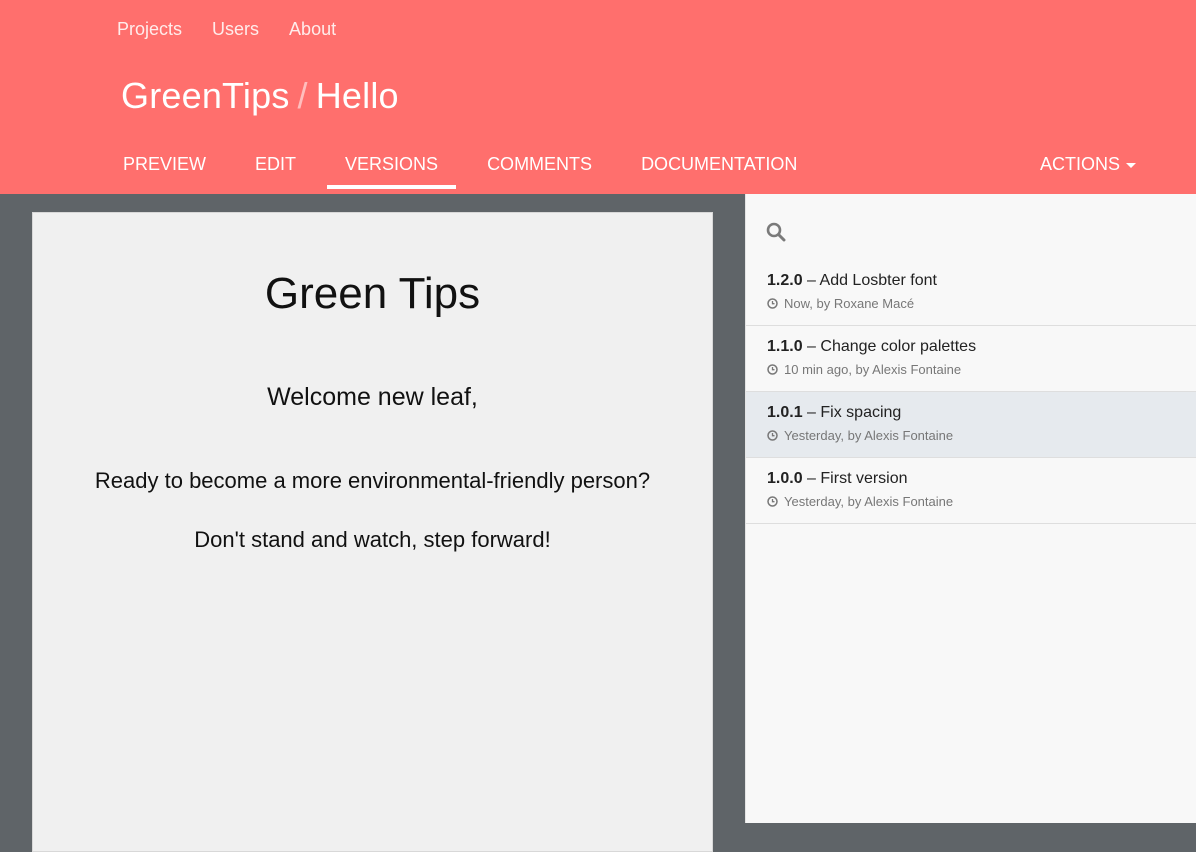 This screenshot has width=1196, height=852. What do you see at coordinates (785, 346) in the screenshot?
I see `version-number: 1.1.0` at bounding box center [785, 346].